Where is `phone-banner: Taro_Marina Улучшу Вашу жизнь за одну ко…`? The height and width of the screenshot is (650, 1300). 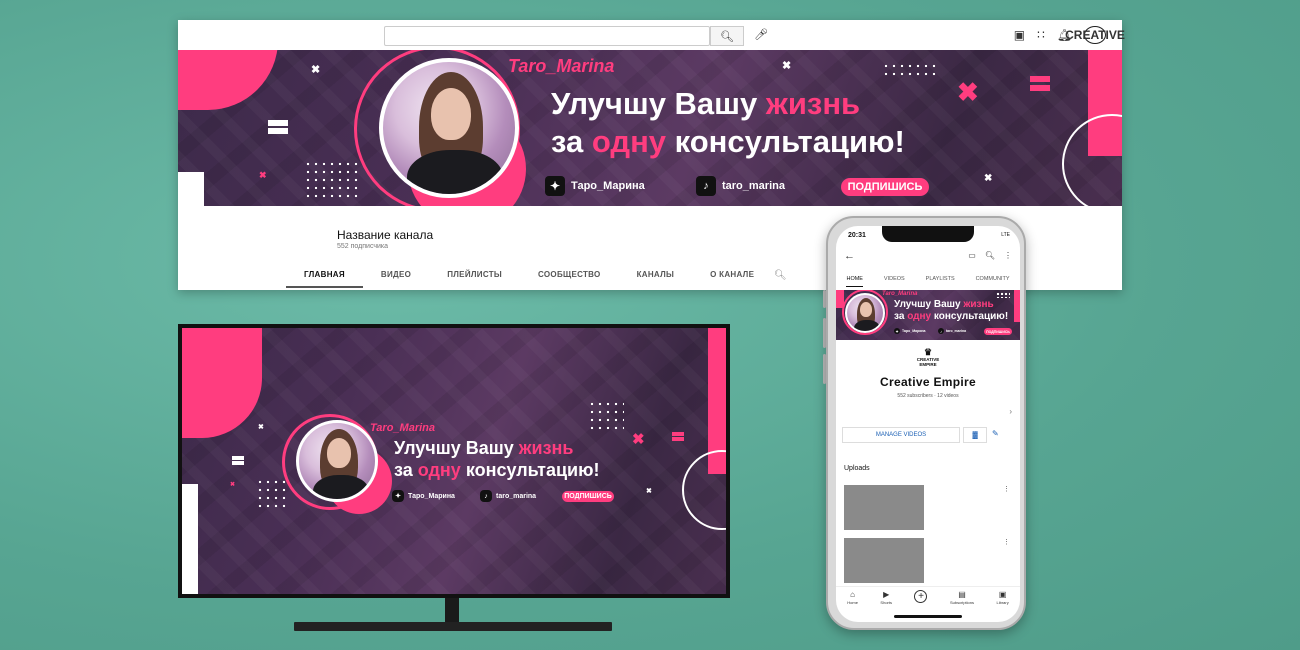
phone-banner: Taro_Marina Улучшу Вашу жизнь за одну ко… is located at coordinates (928, 315).